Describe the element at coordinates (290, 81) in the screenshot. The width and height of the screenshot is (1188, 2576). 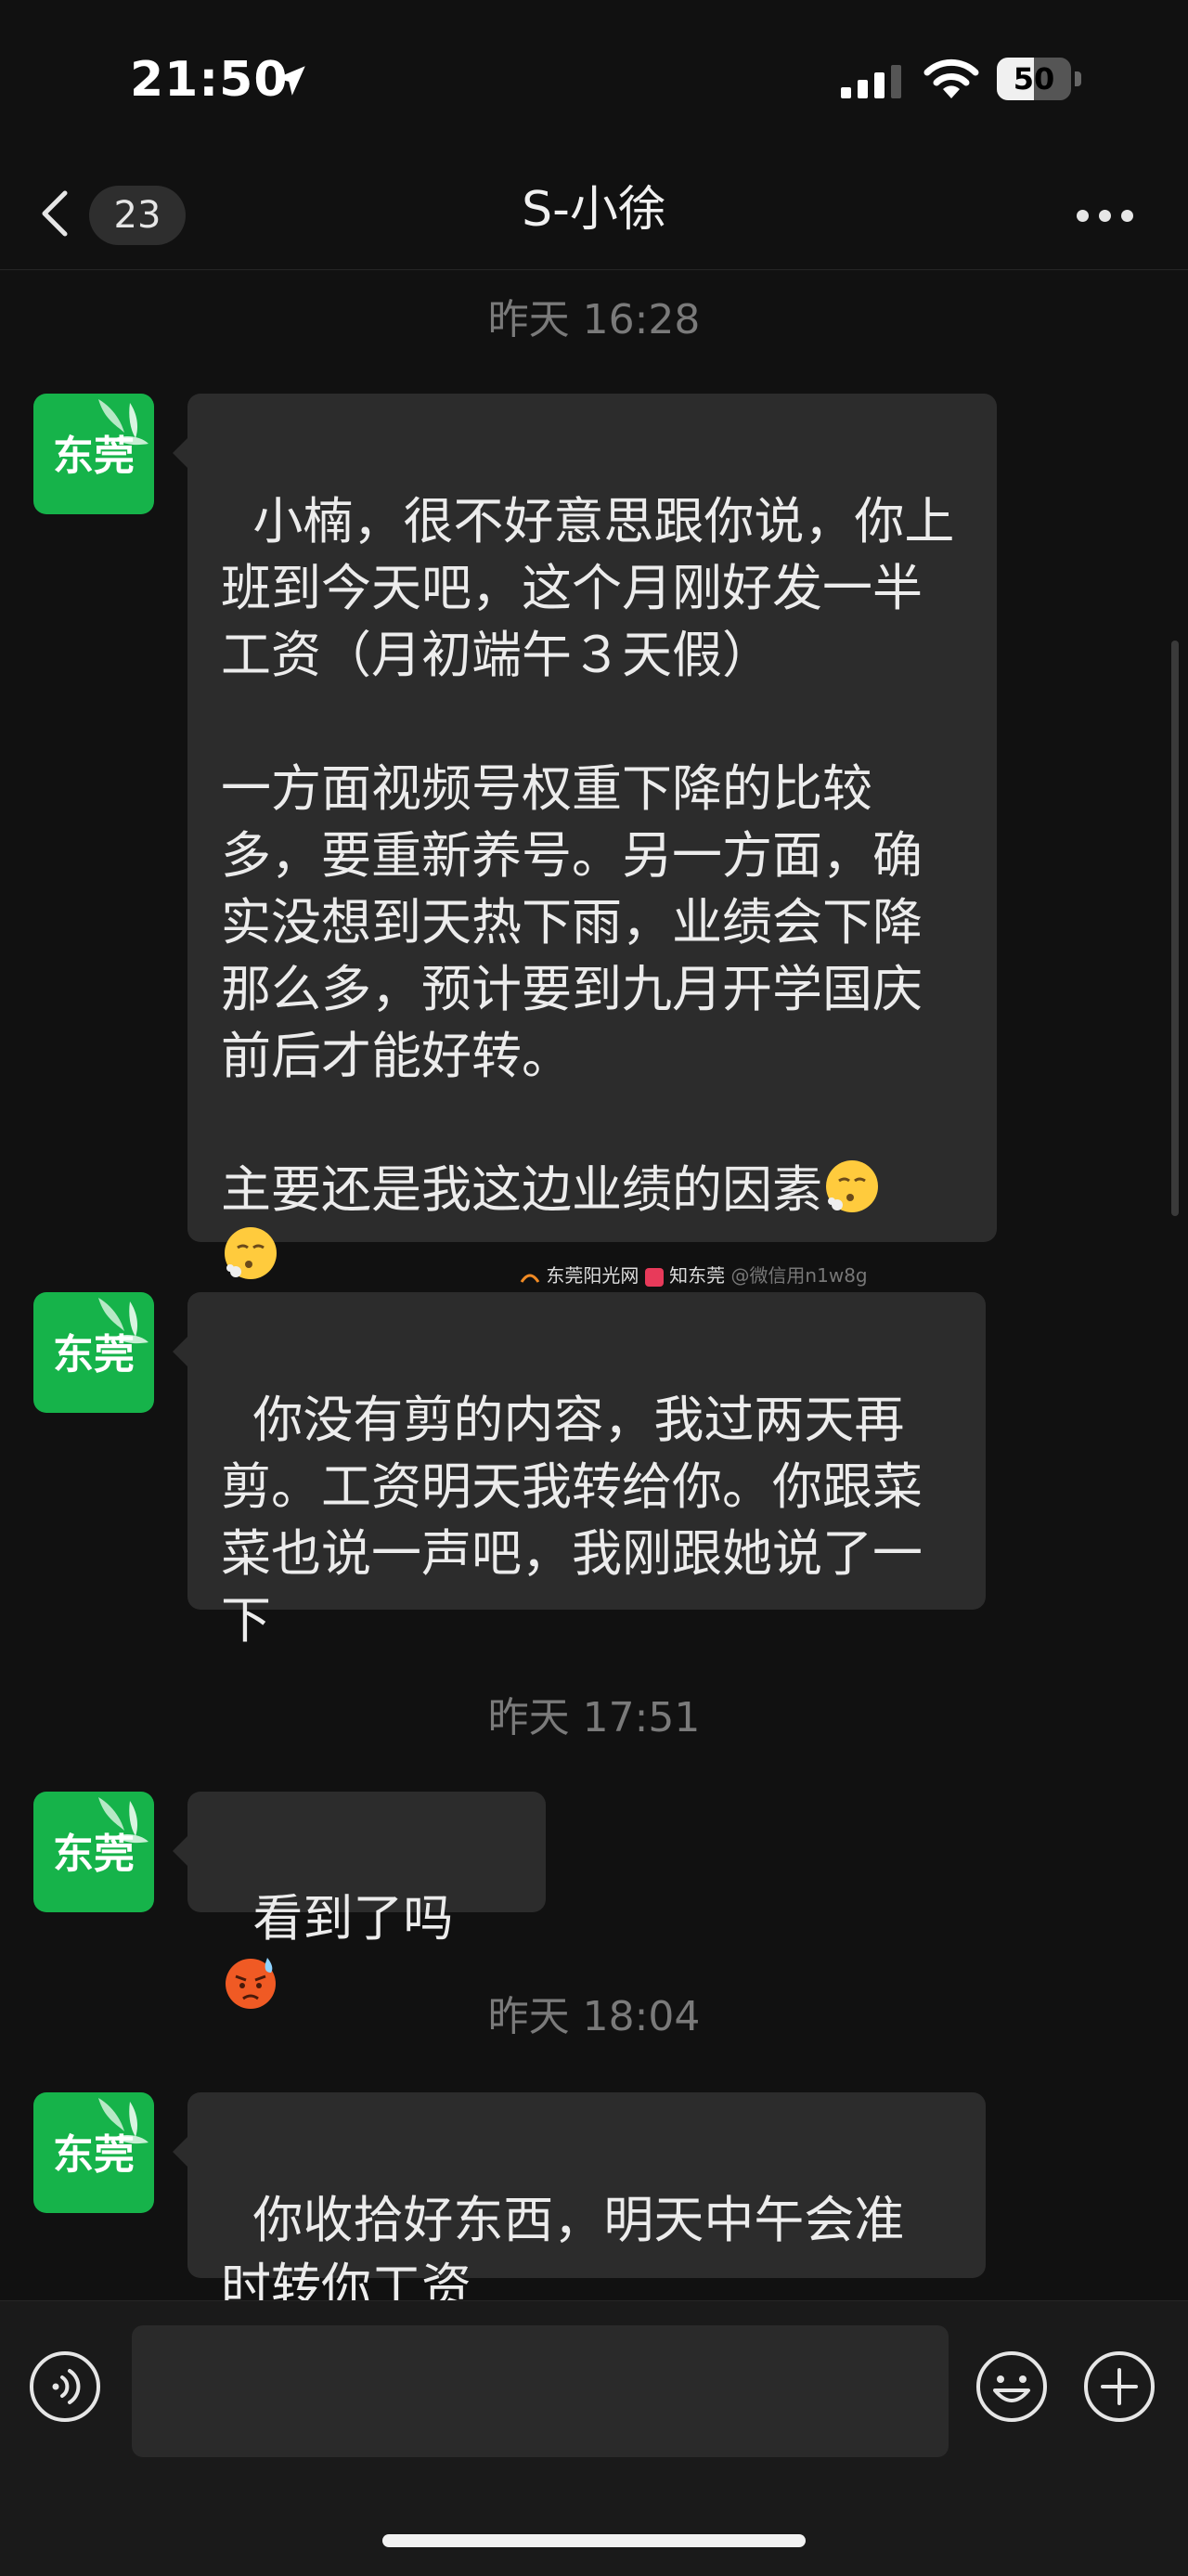
I see `location-arrow-icon` at that location.